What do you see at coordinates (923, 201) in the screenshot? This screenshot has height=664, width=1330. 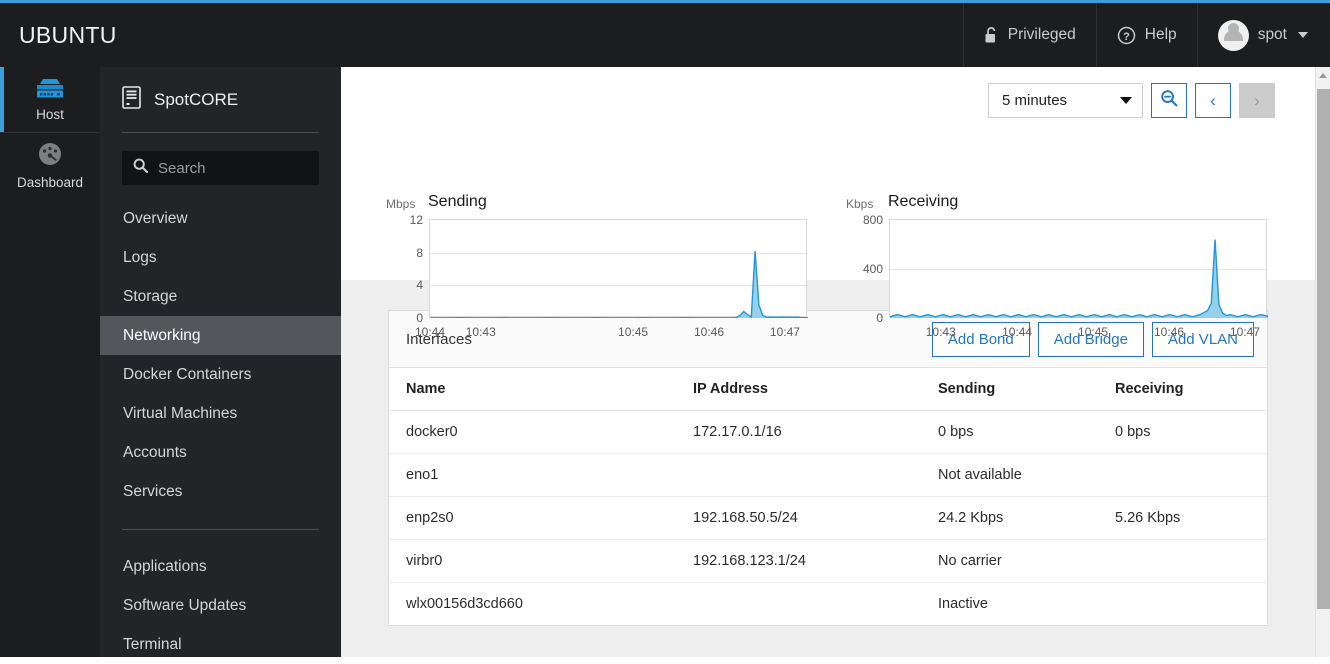 I see `chart-receiving-title: Receiving` at bounding box center [923, 201].